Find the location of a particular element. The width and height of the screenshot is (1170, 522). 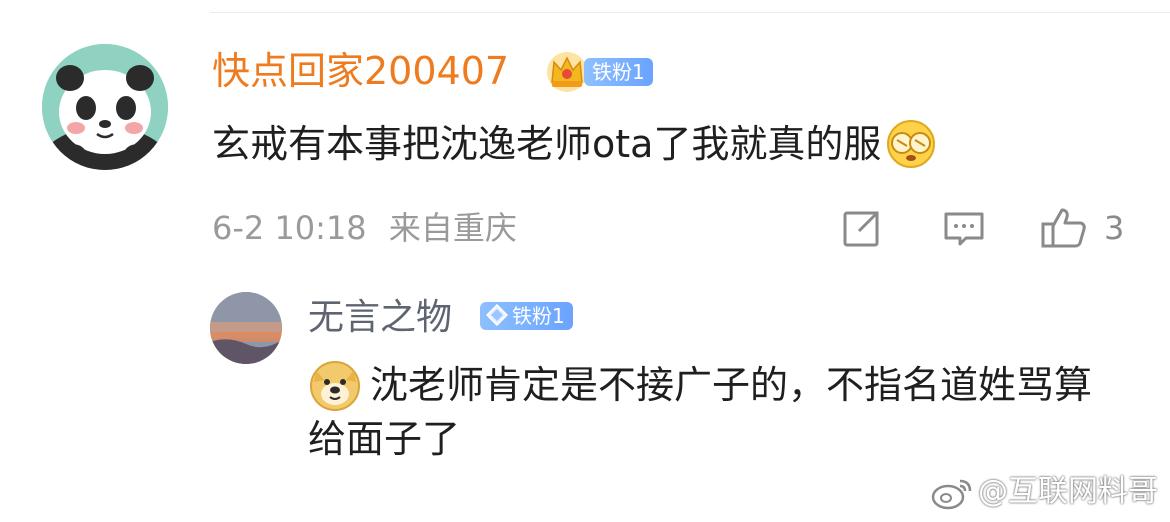

comment-text-content: 玄戒有本事把沈逸老师ota了我就真的服 is located at coordinates (547, 144).